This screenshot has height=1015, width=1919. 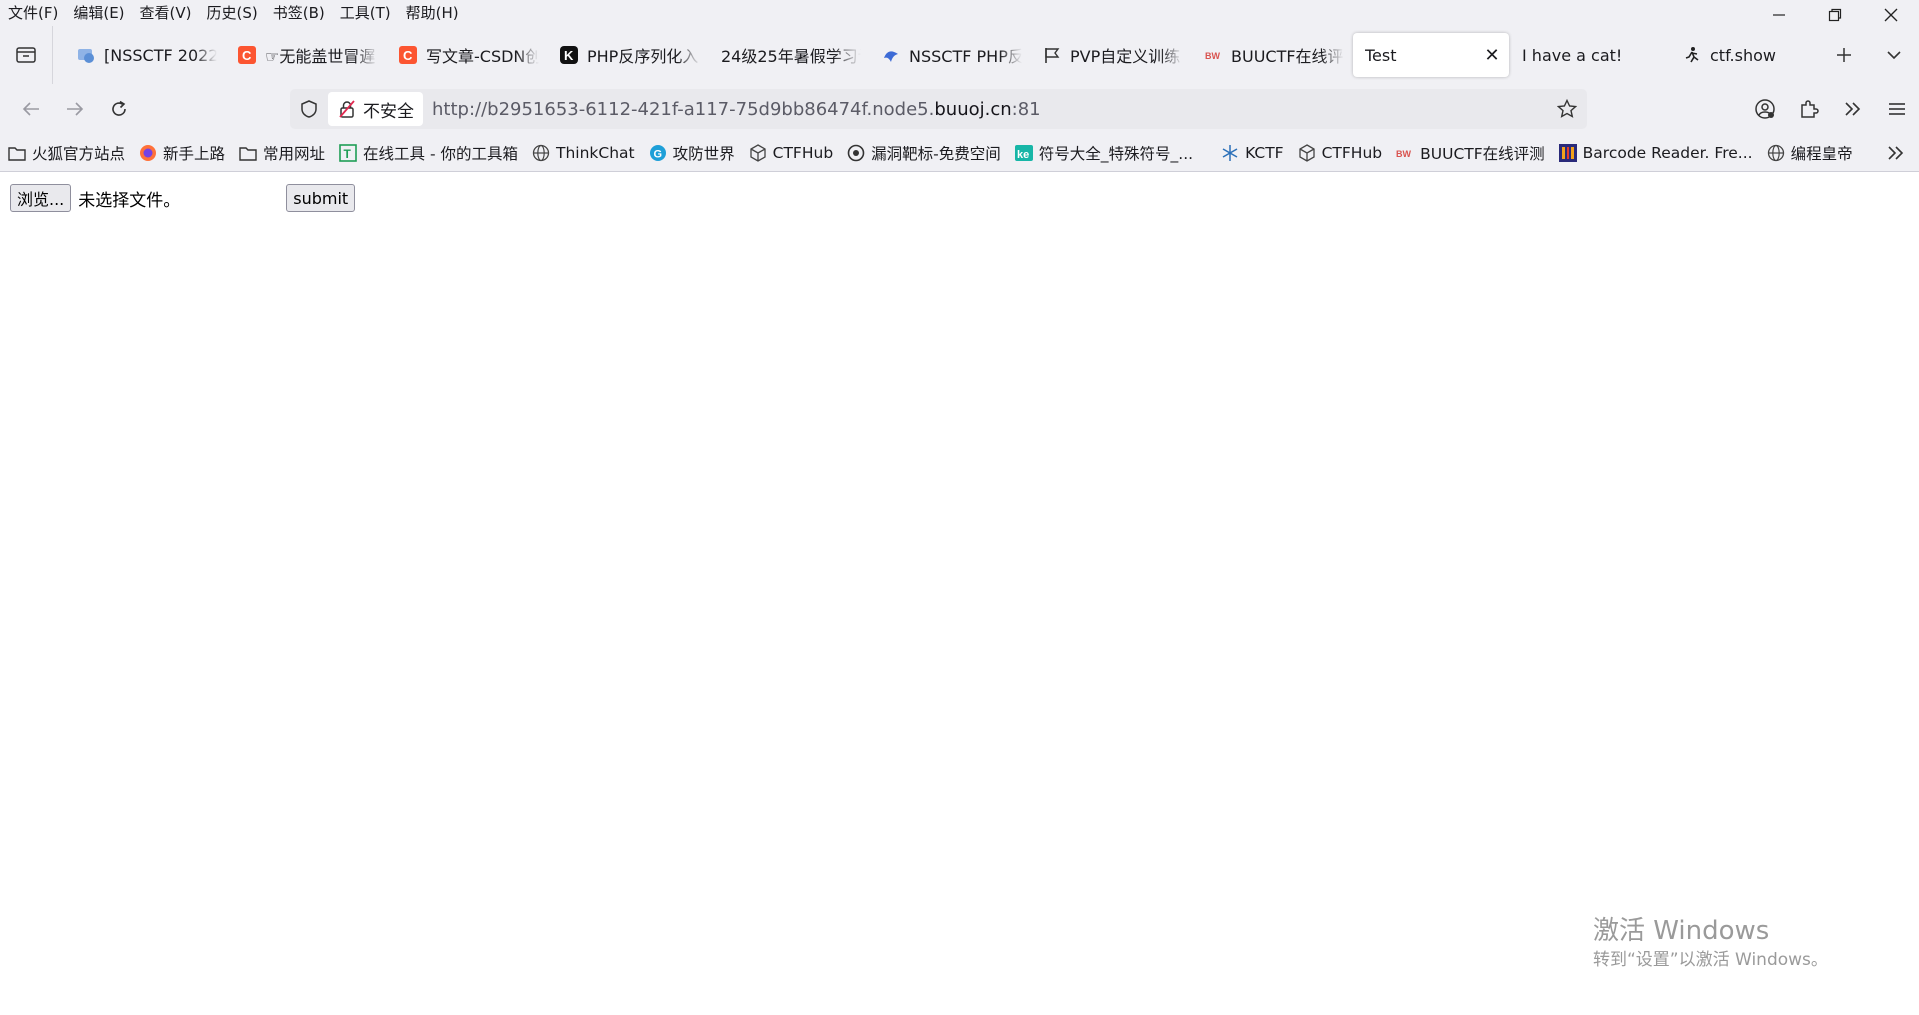 What do you see at coordinates (306, 55) in the screenshot?
I see `tab-csdn-1: C ☞无能盖世冒遅` at bounding box center [306, 55].